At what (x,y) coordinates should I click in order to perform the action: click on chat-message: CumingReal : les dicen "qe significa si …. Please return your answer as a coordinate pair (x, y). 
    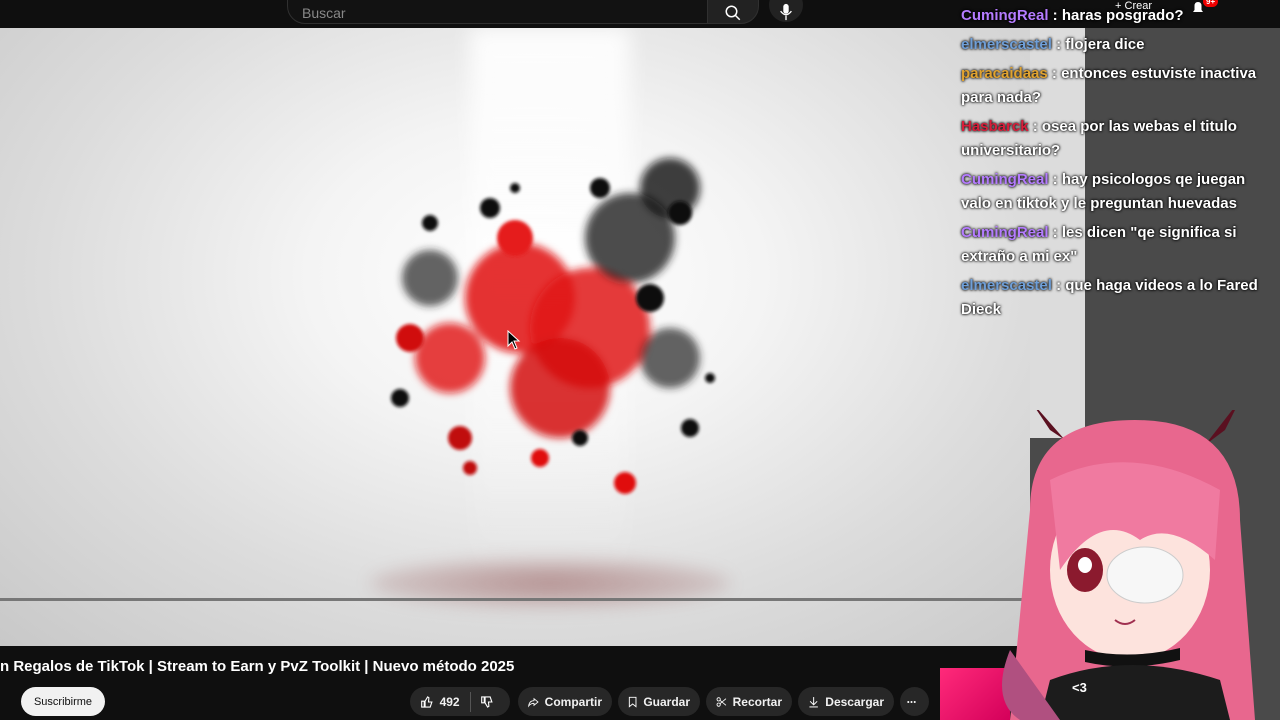
    Looking at the image, I should click on (1113, 245).